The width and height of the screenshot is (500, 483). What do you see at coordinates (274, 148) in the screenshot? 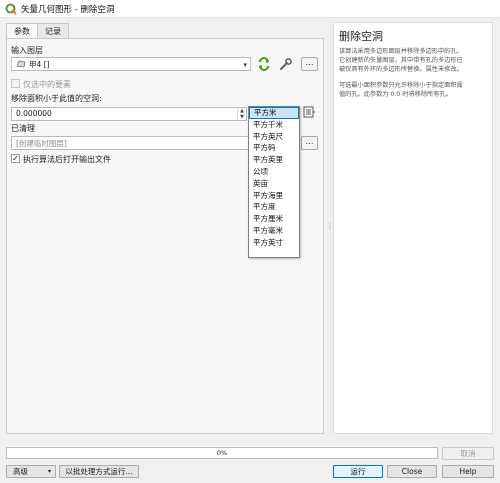
I see `unit-option-square-yards: 平方码` at bounding box center [274, 148].